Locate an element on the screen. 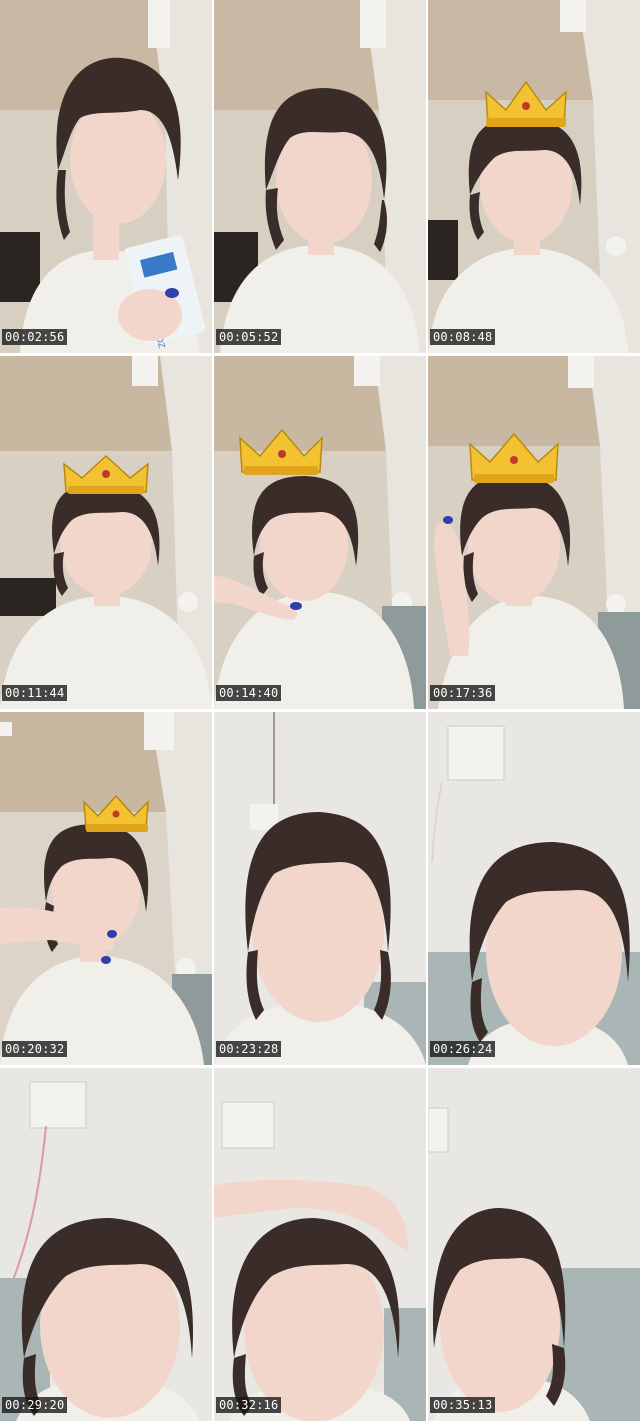 The width and height of the screenshot is (640, 1422). frame-timestamp: 00:35:13 is located at coordinates (463, 1405).